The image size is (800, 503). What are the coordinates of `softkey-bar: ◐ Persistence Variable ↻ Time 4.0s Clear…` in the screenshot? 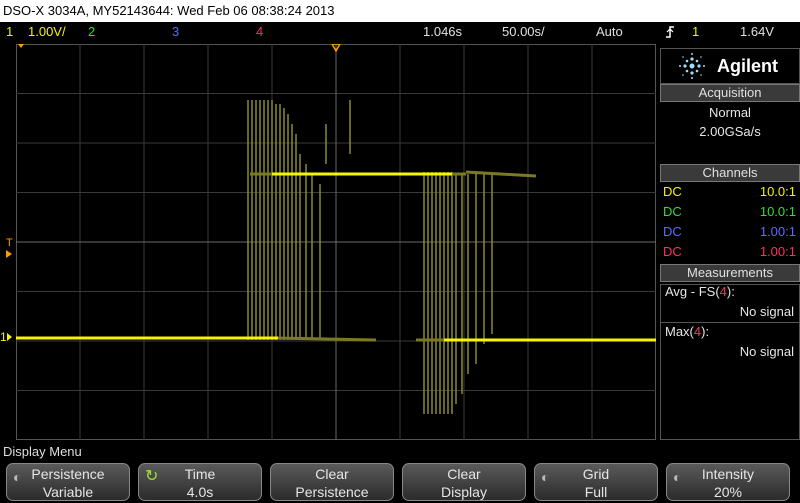 It's located at (400, 482).